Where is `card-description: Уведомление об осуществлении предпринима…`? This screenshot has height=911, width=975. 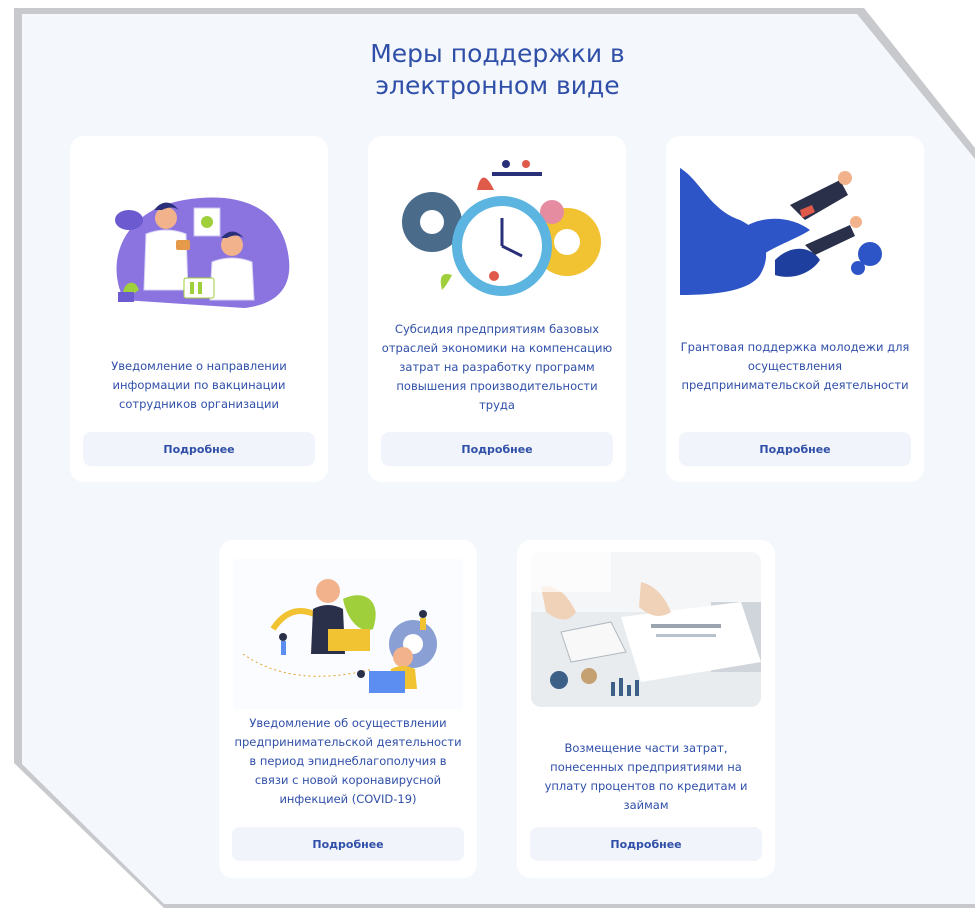 card-description: Уведомление об осуществлении предпринима… is located at coordinates (348, 761).